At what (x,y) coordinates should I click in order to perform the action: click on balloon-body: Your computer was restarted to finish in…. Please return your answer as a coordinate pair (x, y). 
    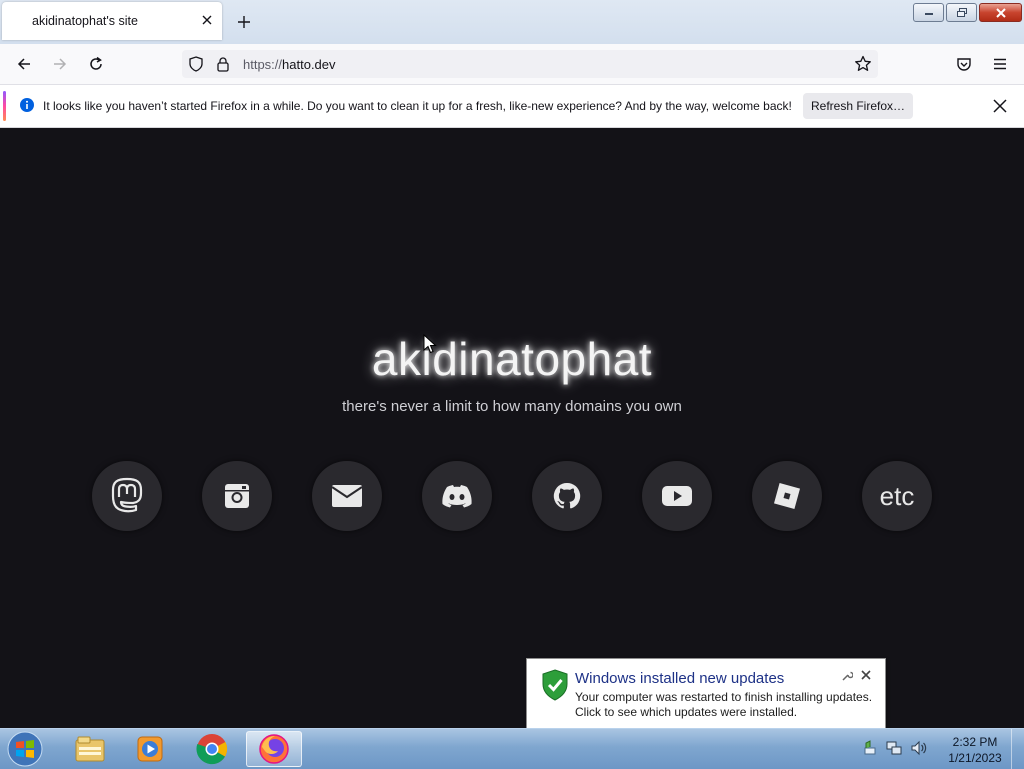
    Looking at the image, I should click on (723, 705).